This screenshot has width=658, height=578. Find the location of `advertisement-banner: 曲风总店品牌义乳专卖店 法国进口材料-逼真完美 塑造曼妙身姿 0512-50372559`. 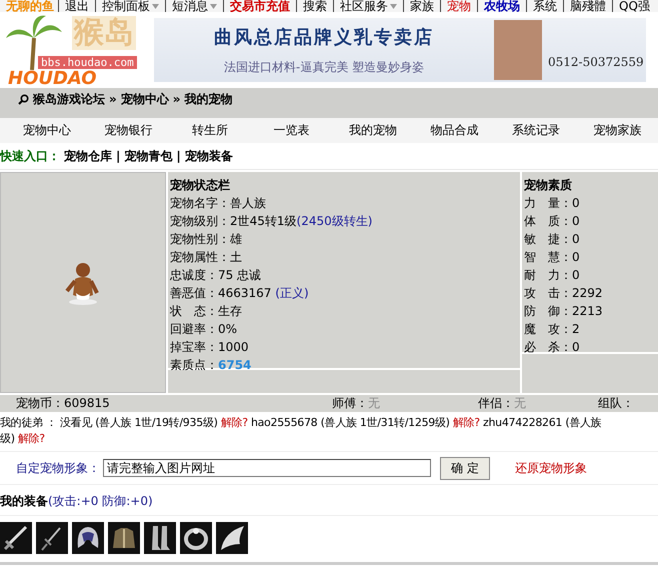

advertisement-banner: 曲风总店品牌义乳专卖店 法国进口材料-逼真完美 塑造曼妙身姿 0512-50372559 is located at coordinates (400, 50).